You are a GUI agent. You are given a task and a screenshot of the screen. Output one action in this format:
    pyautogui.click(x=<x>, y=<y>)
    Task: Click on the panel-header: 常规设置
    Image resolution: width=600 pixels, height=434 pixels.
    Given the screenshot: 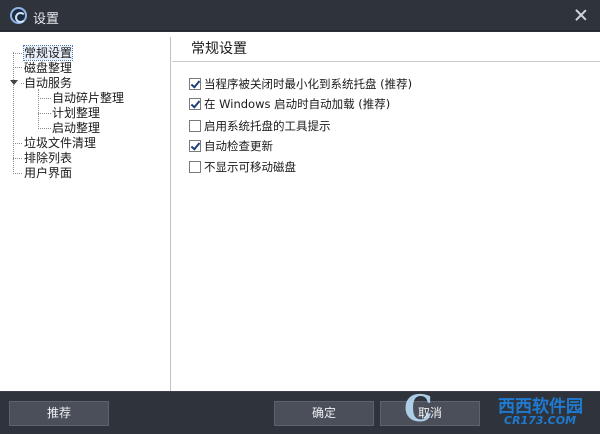 What is the action you would take?
    pyautogui.click(x=386, y=47)
    